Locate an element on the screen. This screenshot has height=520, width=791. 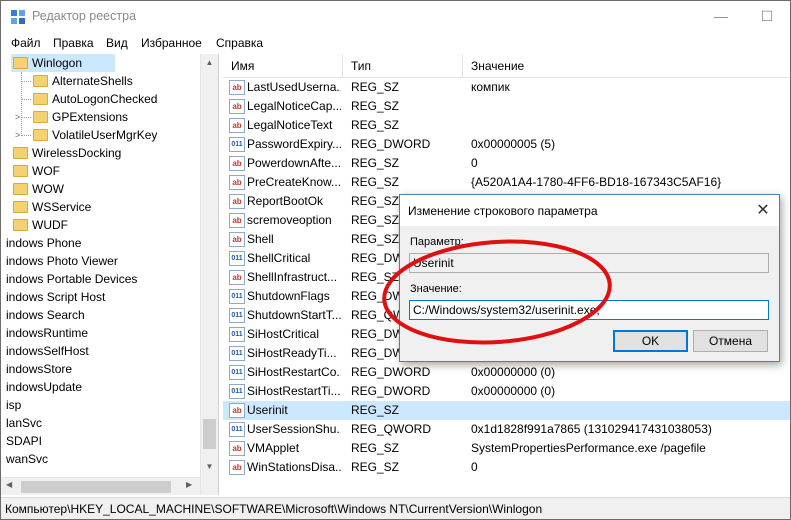
value-data-input: C:/Windows/system32/userinit.exe, is located at coordinates (589, 310).